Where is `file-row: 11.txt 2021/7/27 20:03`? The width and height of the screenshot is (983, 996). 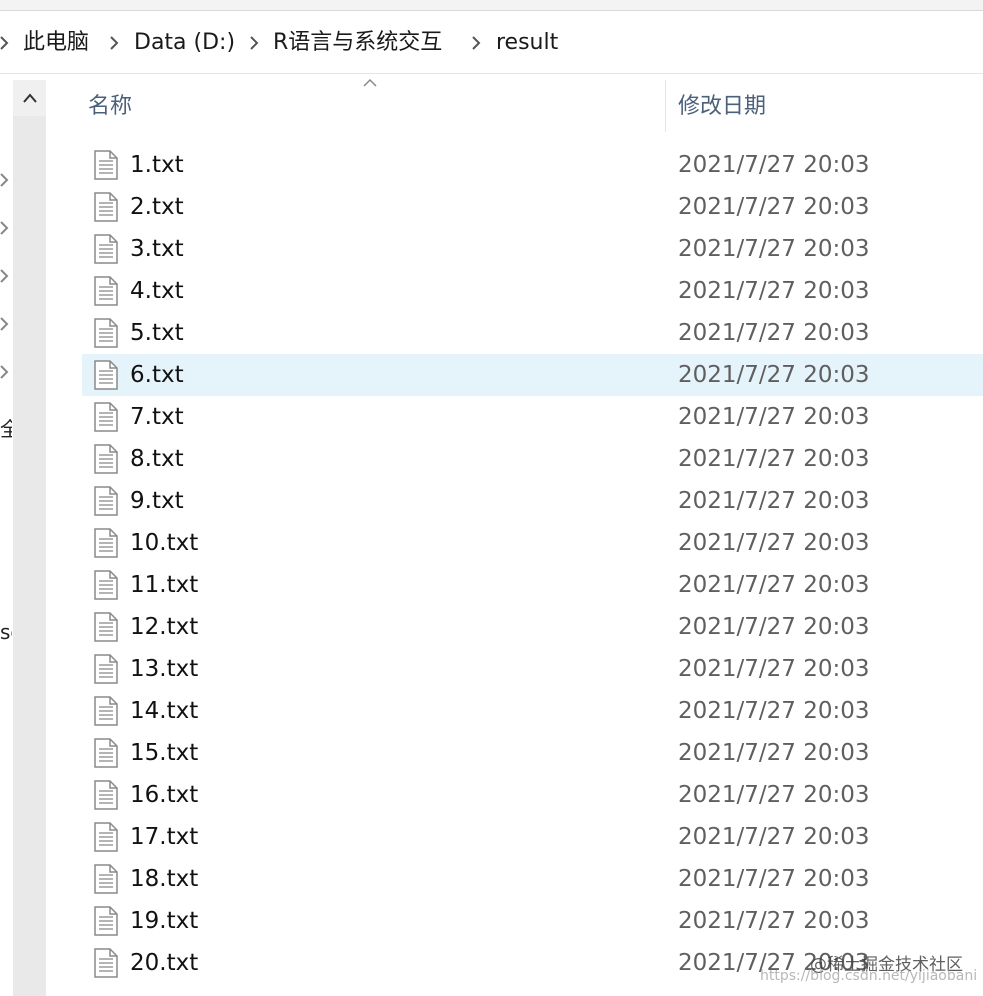 file-row: 11.txt 2021/7/27 20:03 is located at coordinates (532, 585).